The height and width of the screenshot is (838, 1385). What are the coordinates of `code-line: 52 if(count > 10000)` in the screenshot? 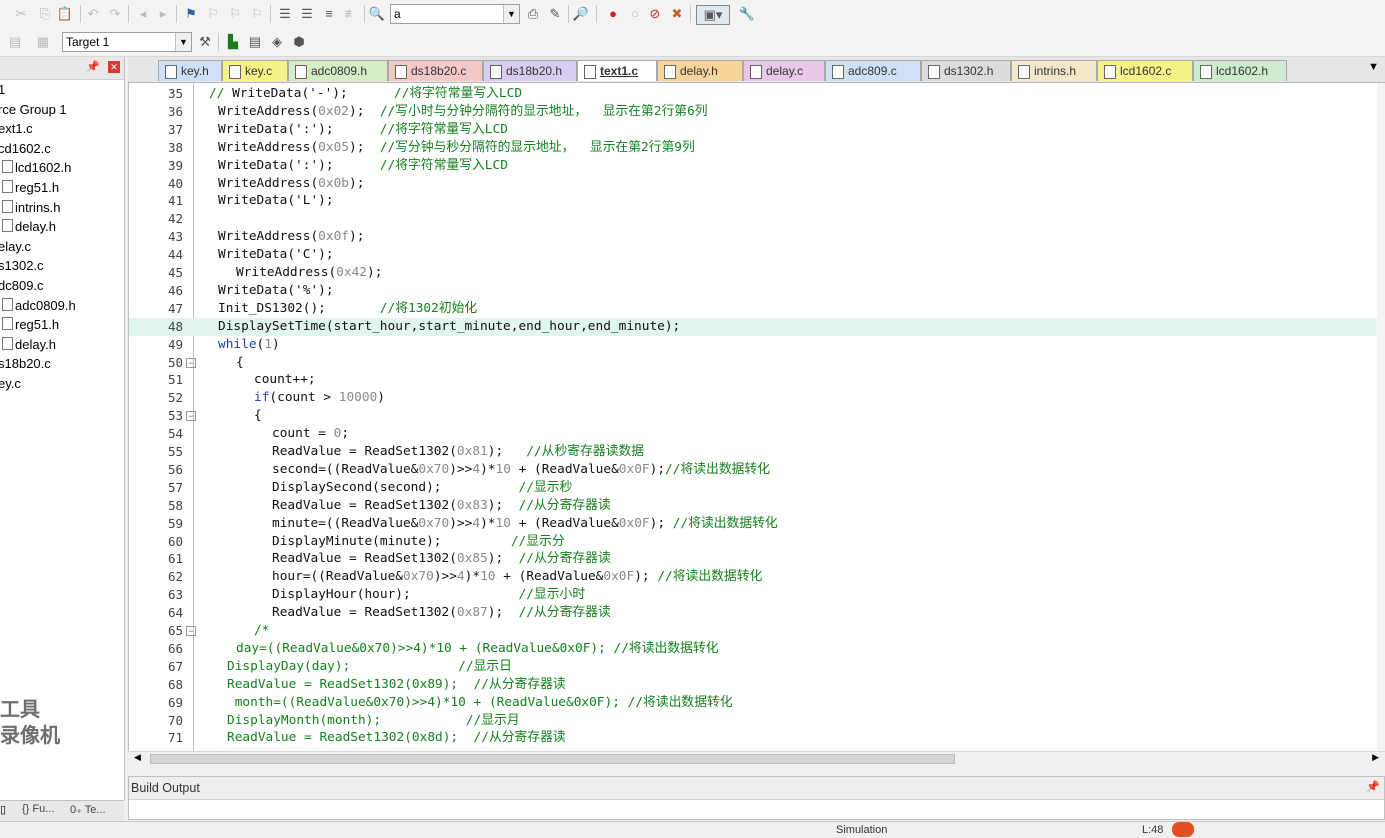 It's located at (754, 398).